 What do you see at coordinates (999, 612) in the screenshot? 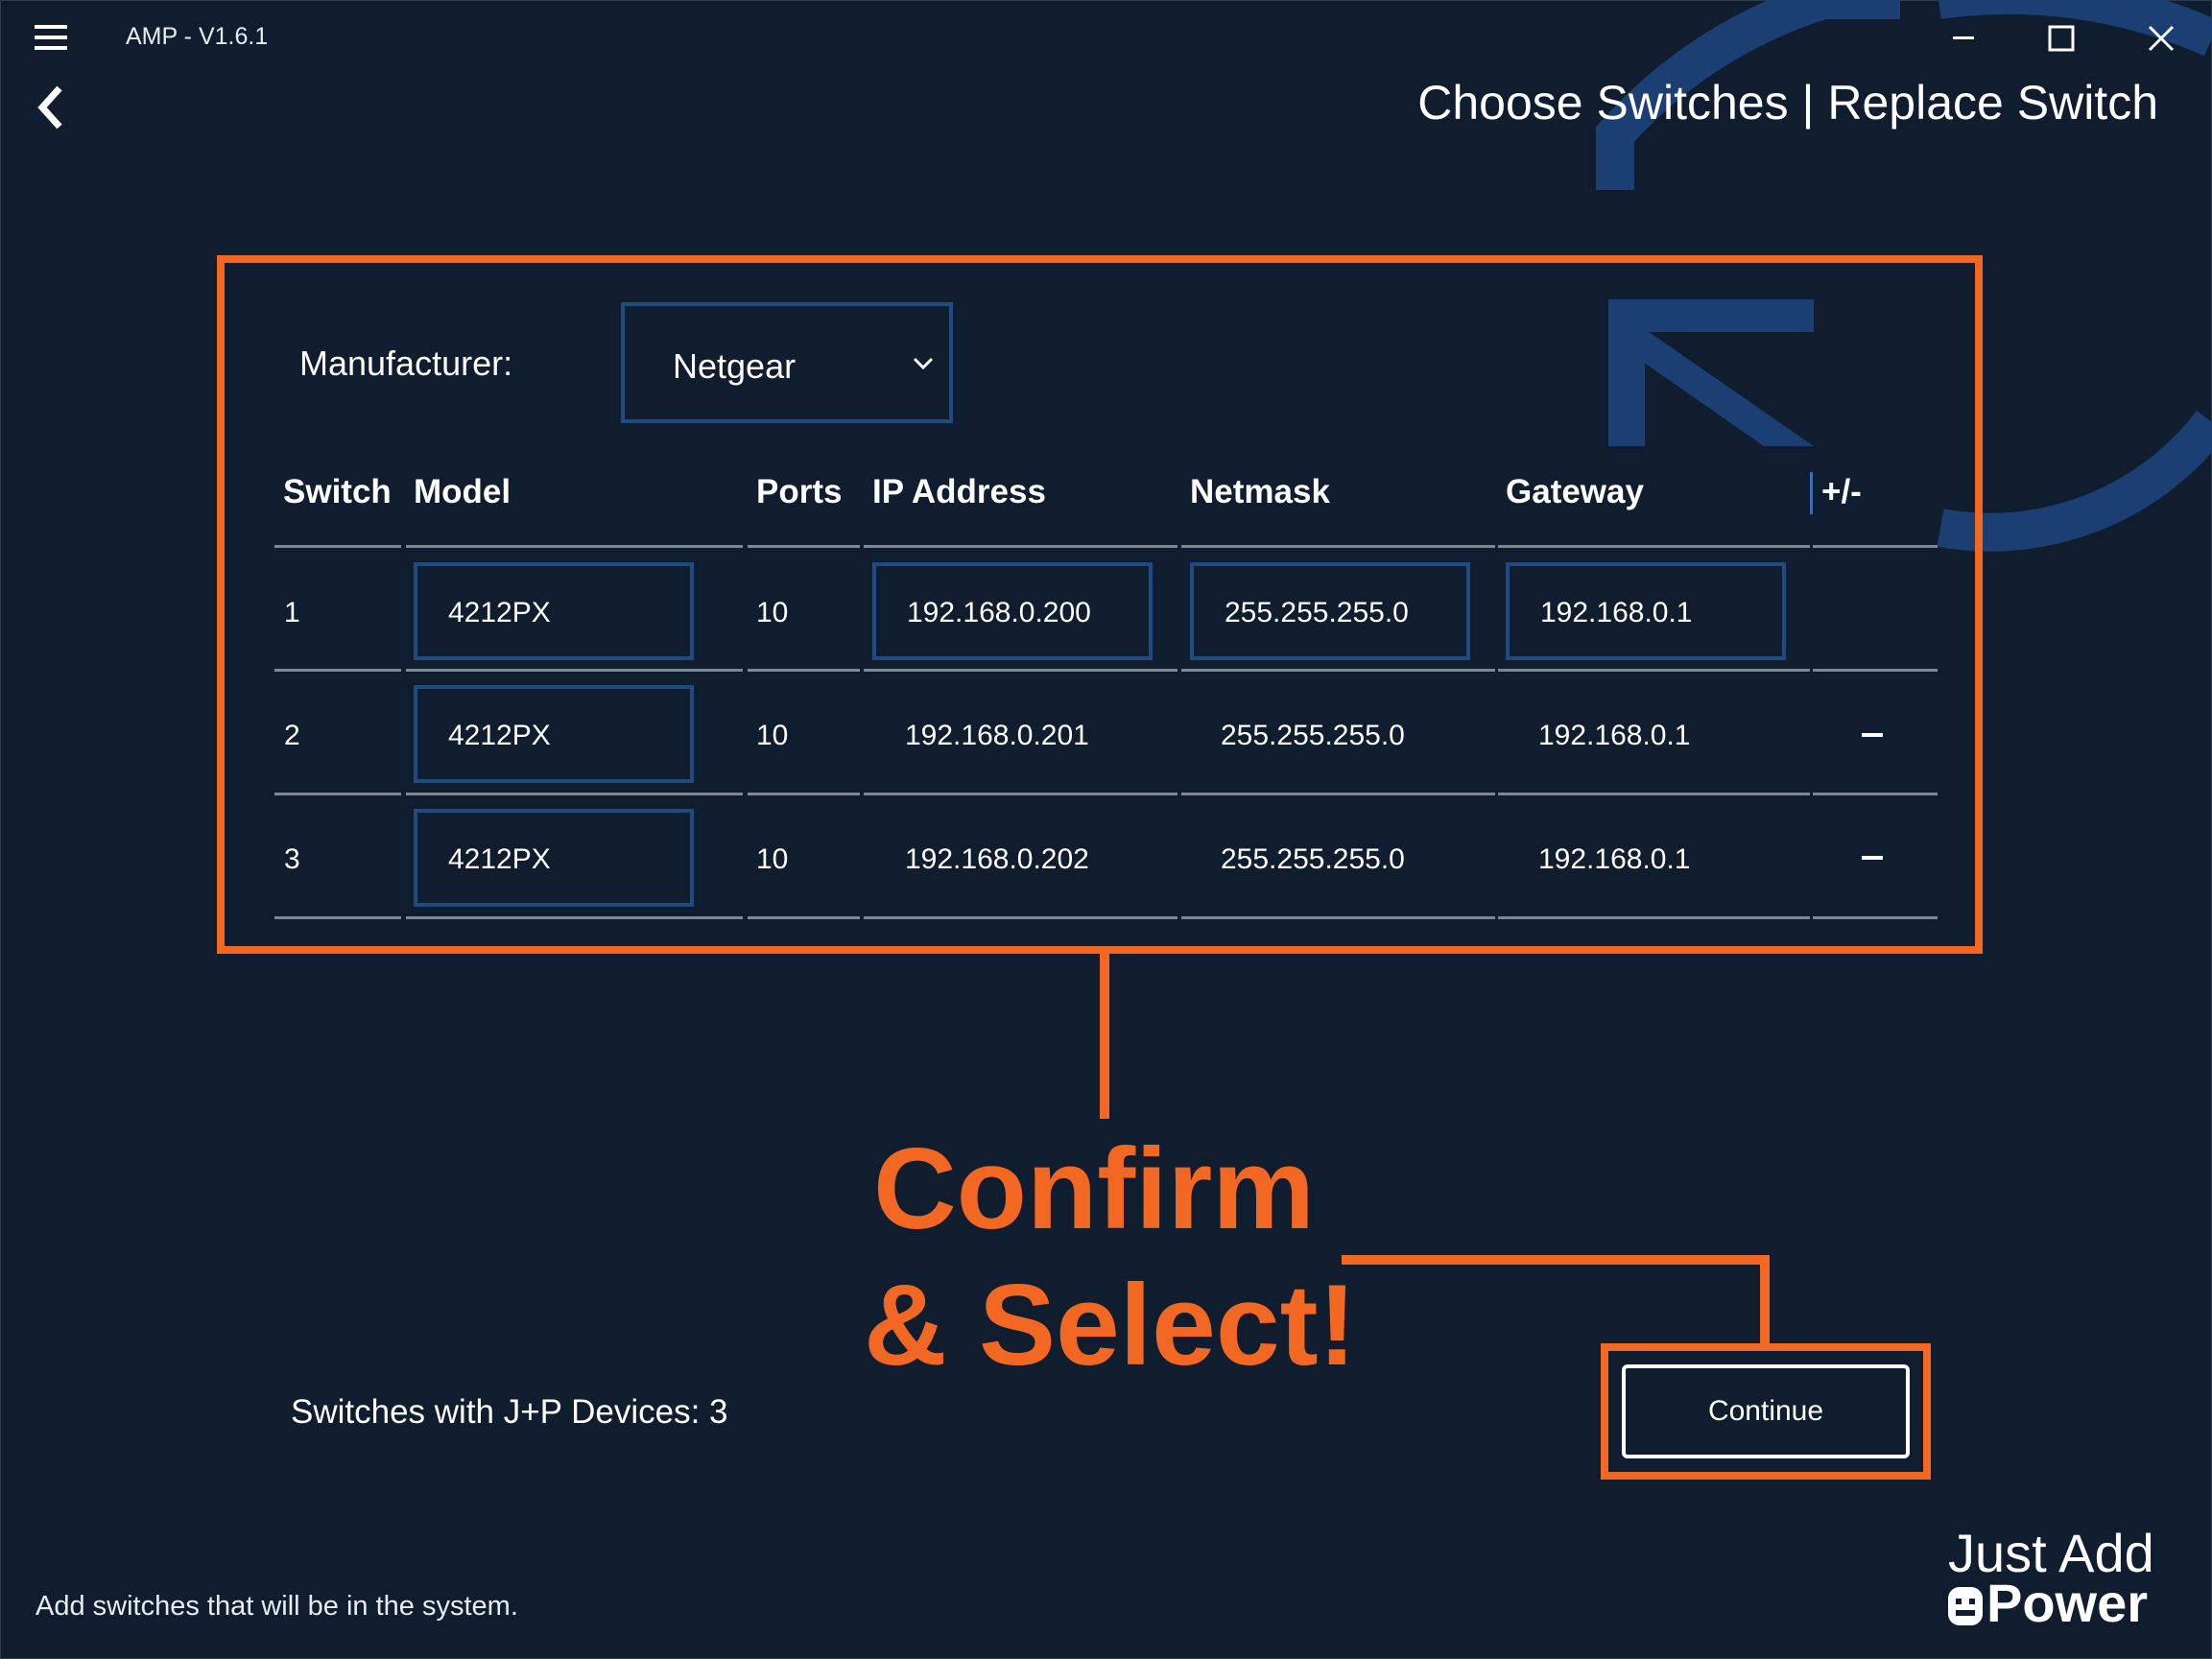
I see `row-1-ip-value: 192.168.0.200` at bounding box center [999, 612].